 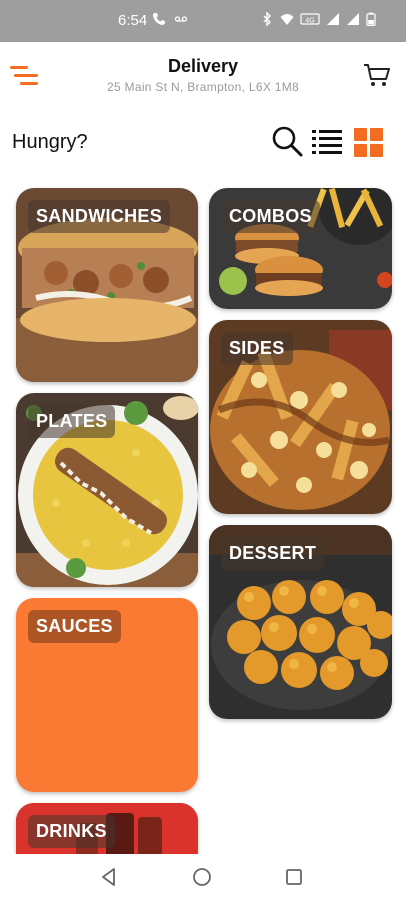 I want to click on category-tile-sauces: SAUCES, so click(x=107, y=695).